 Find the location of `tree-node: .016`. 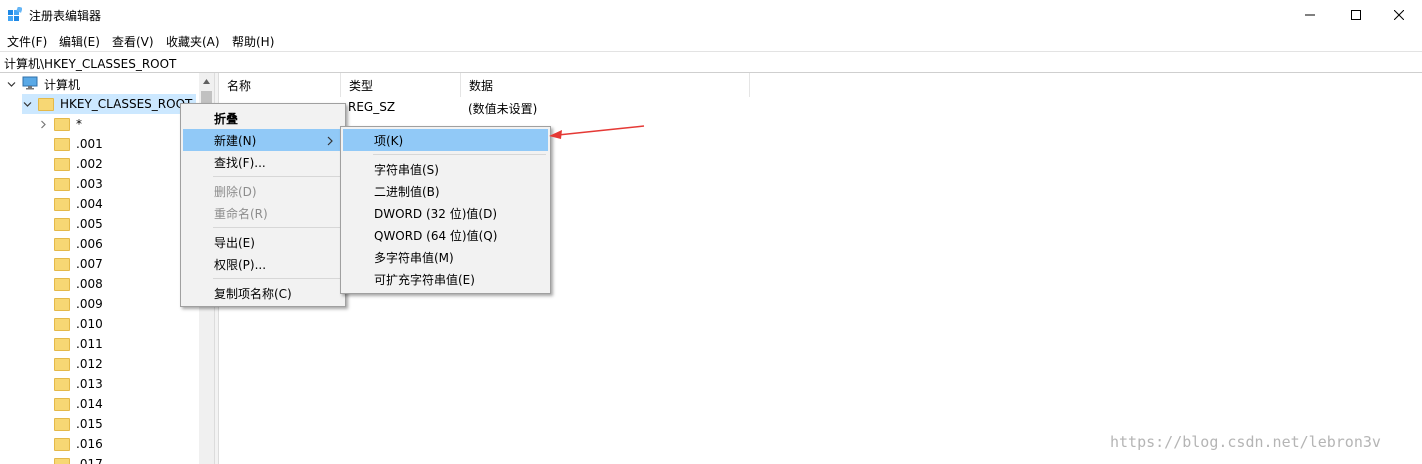

tree-node: .016 is located at coordinates (78, 444).